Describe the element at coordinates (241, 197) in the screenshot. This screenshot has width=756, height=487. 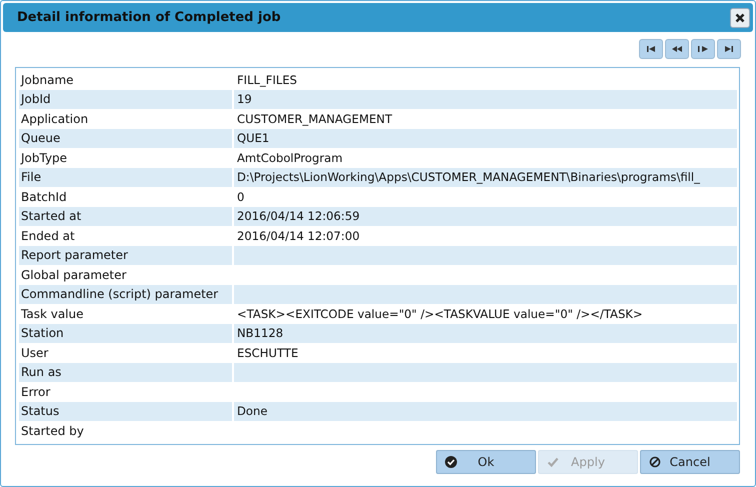
I see `field-value: 0` at that location.